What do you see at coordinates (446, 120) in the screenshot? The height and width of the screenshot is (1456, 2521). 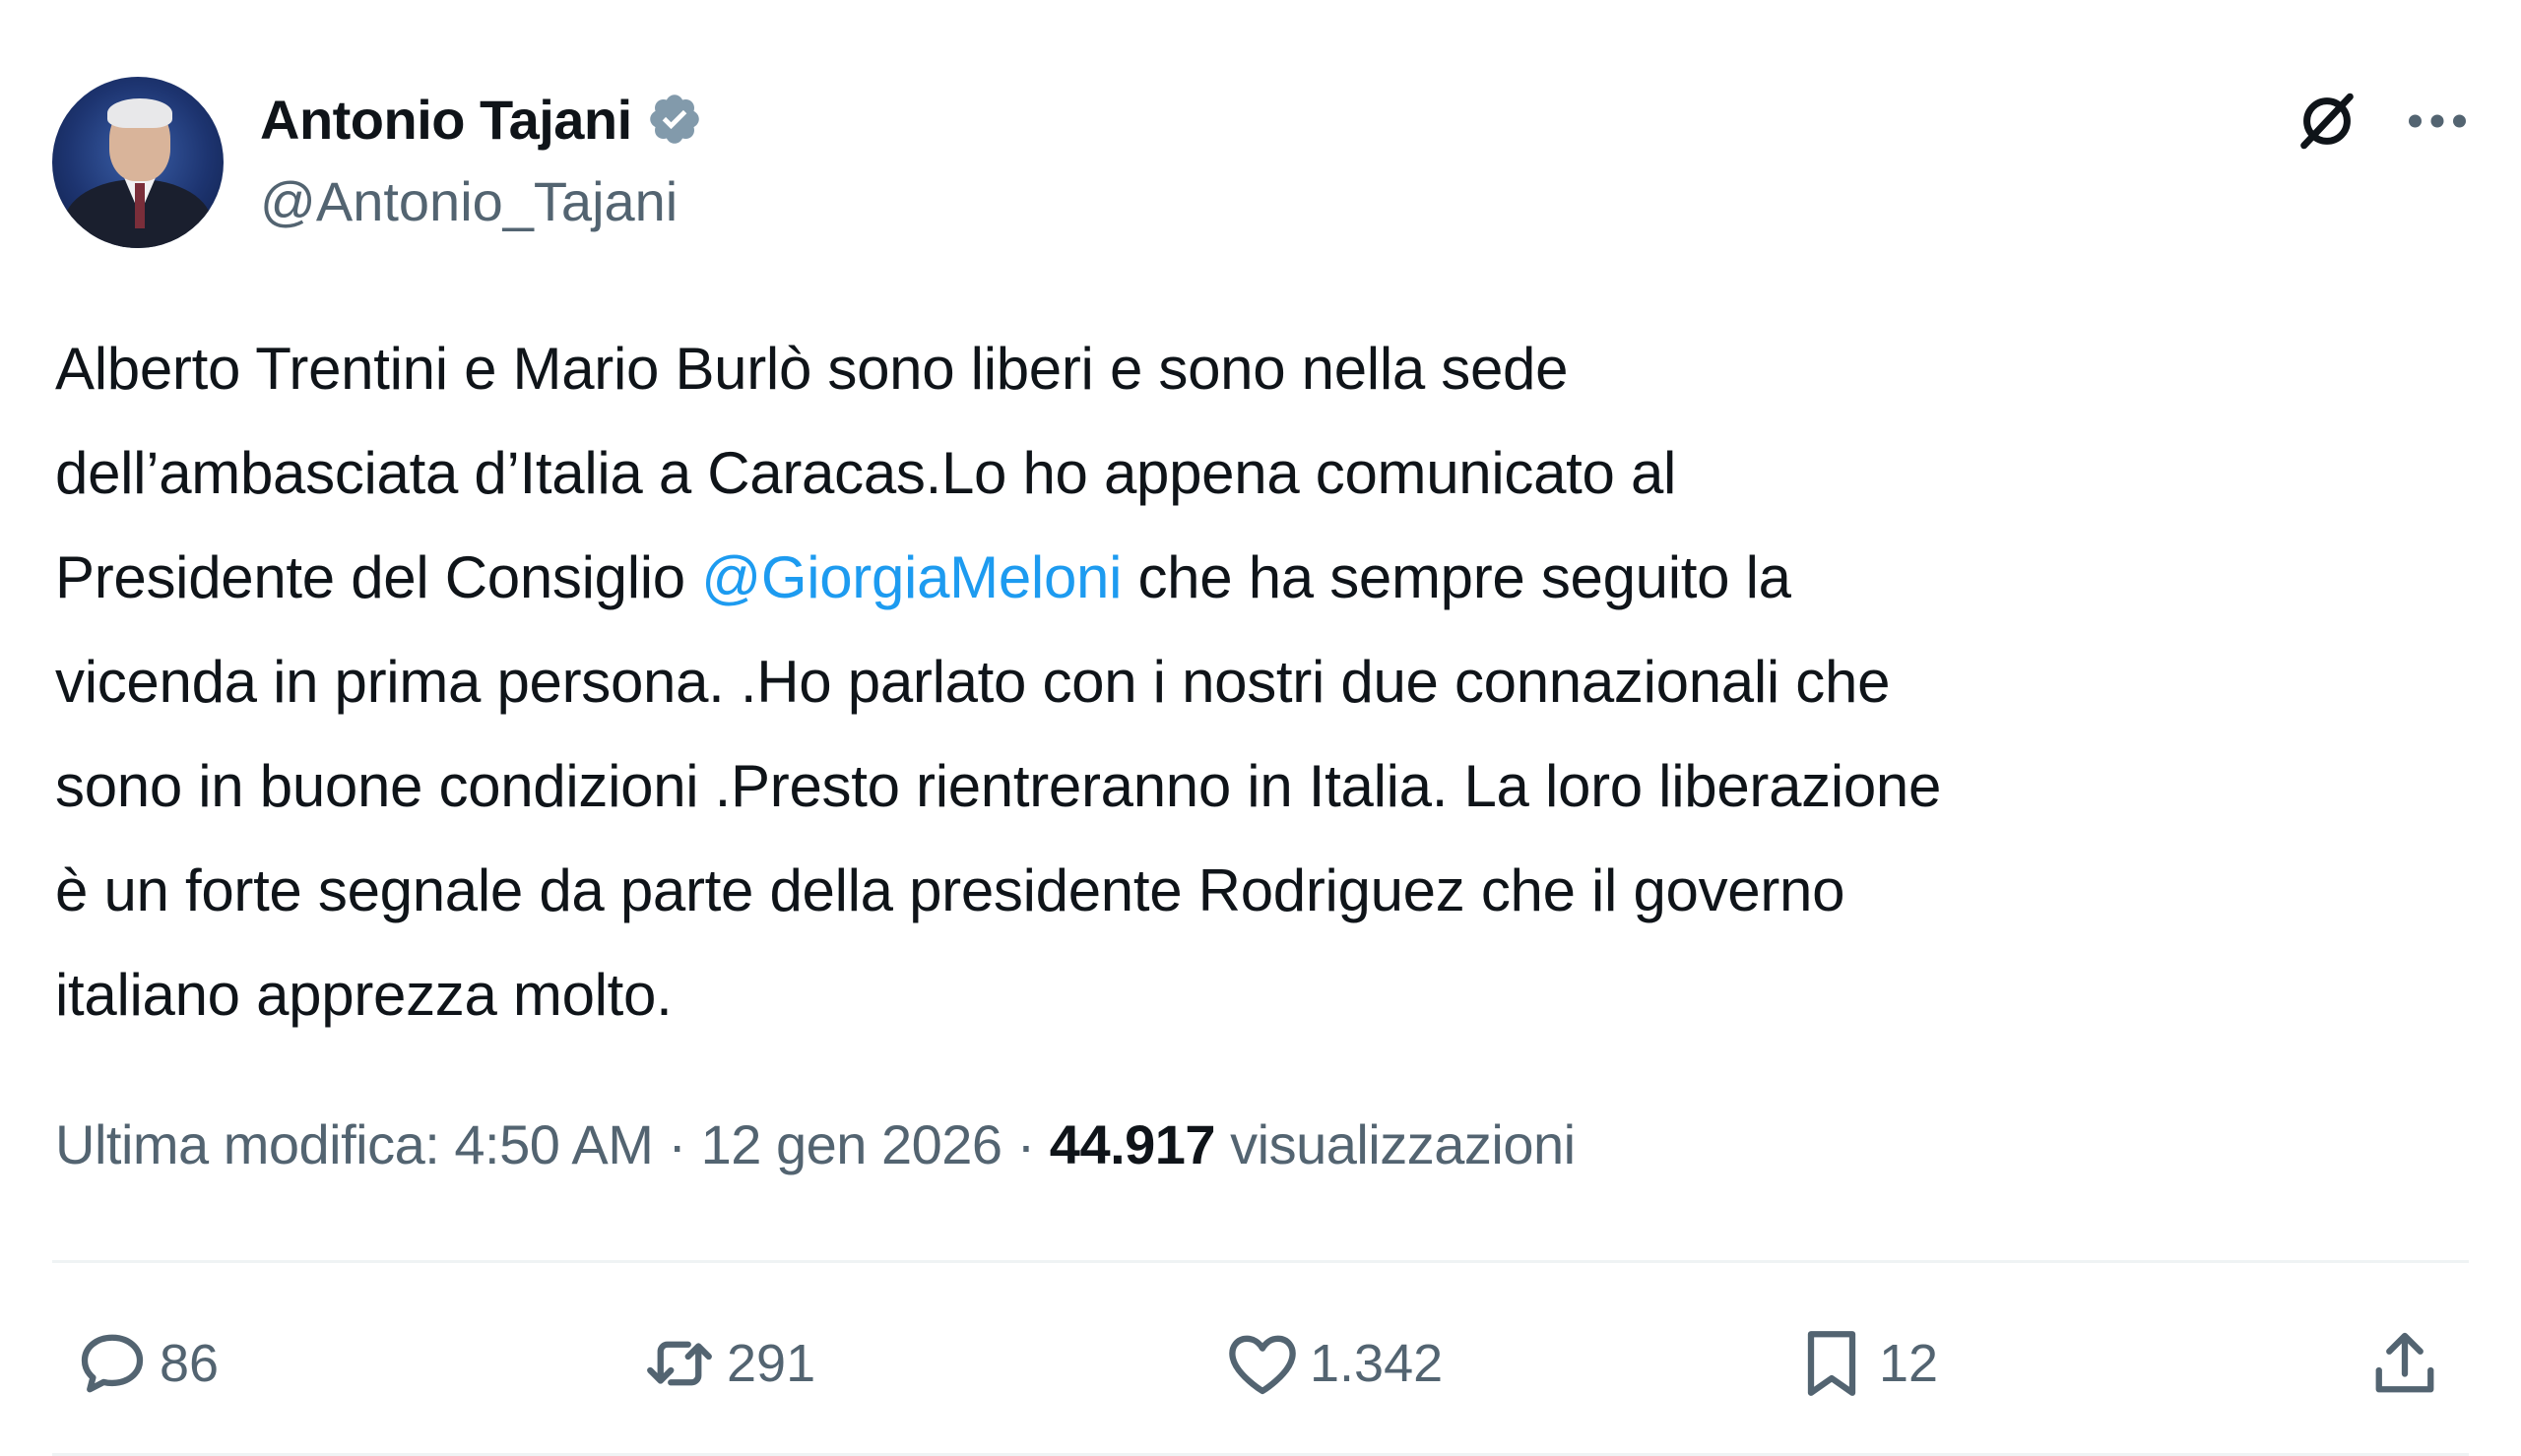 I see `author-display-name: Antonio Tajani` at bounding box center [446, 120].